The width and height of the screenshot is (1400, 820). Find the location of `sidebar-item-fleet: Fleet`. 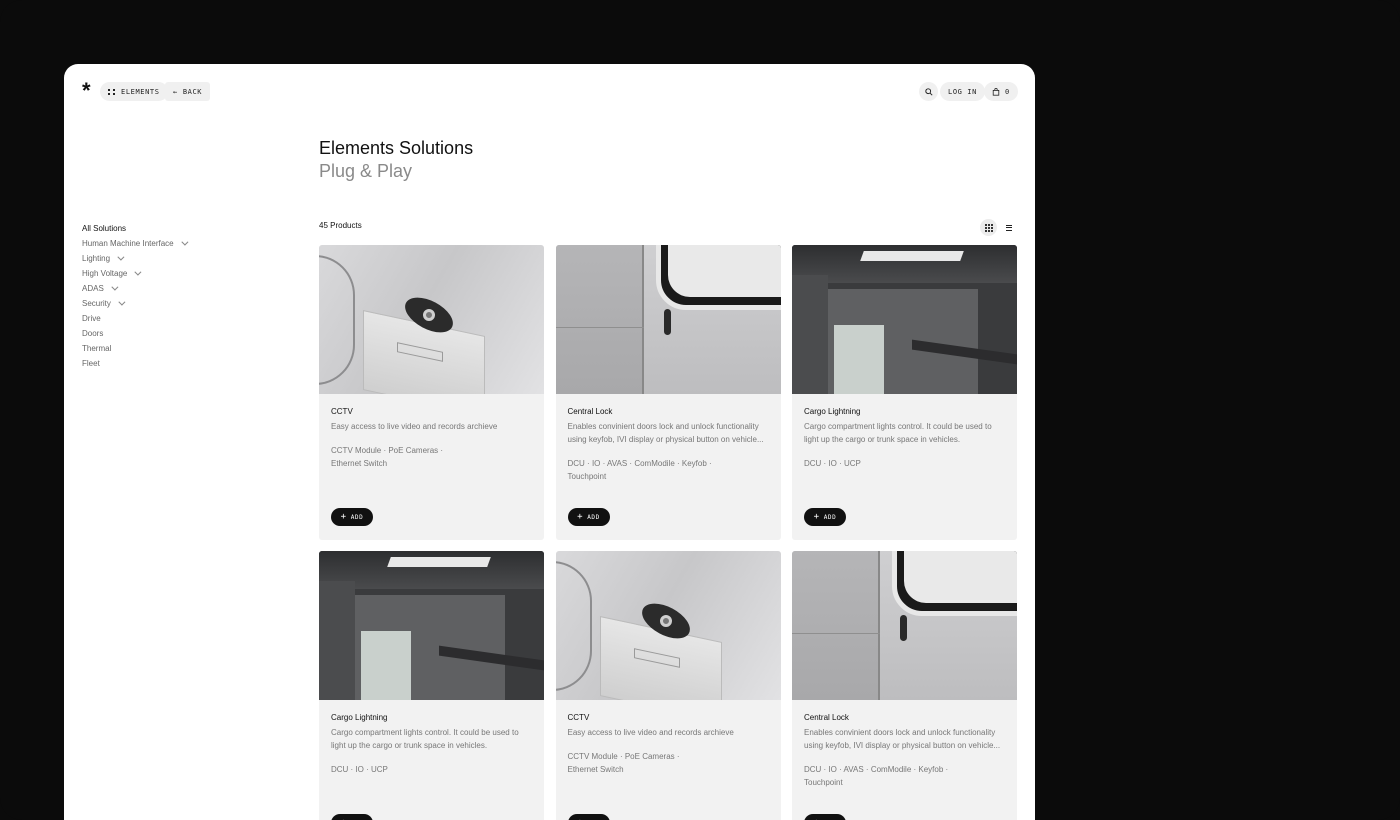

sidebar-item-fleet: Fleet is located at coordinates (172, 363).